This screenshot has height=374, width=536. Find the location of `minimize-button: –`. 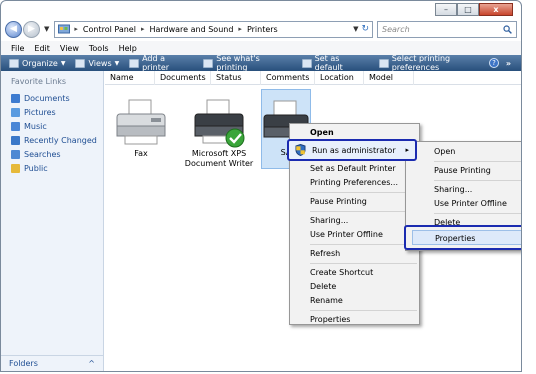

minimize-button: – is located at coordinates (446, 9).